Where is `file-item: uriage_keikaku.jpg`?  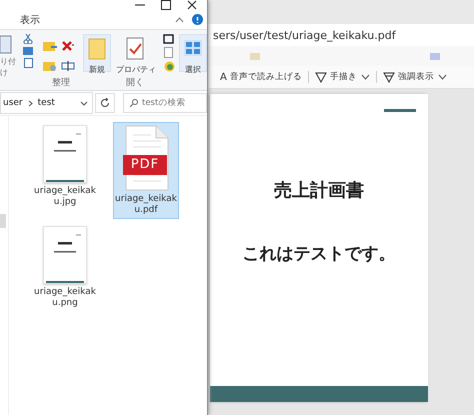
file-item: uriage_keikaku.jpg is located at coordinates (65, 170).